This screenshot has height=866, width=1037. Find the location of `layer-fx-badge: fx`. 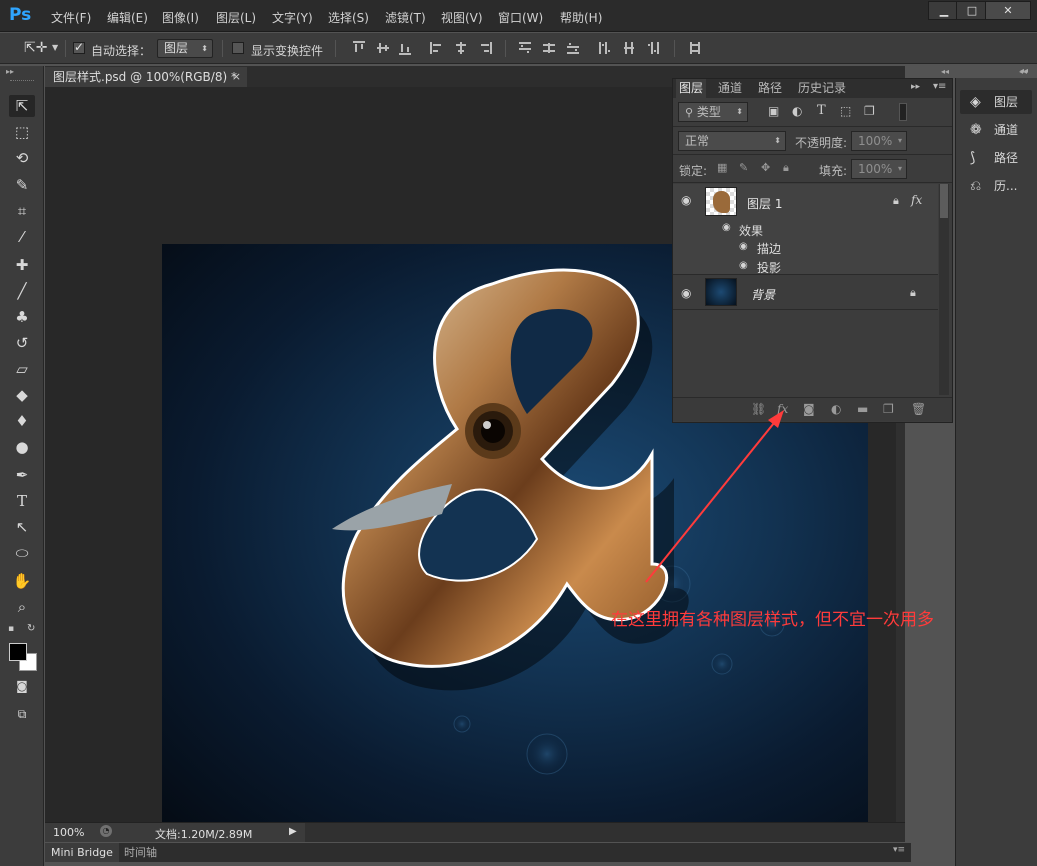

layer-fx-badge: fx is located at coordinates (916, 200).